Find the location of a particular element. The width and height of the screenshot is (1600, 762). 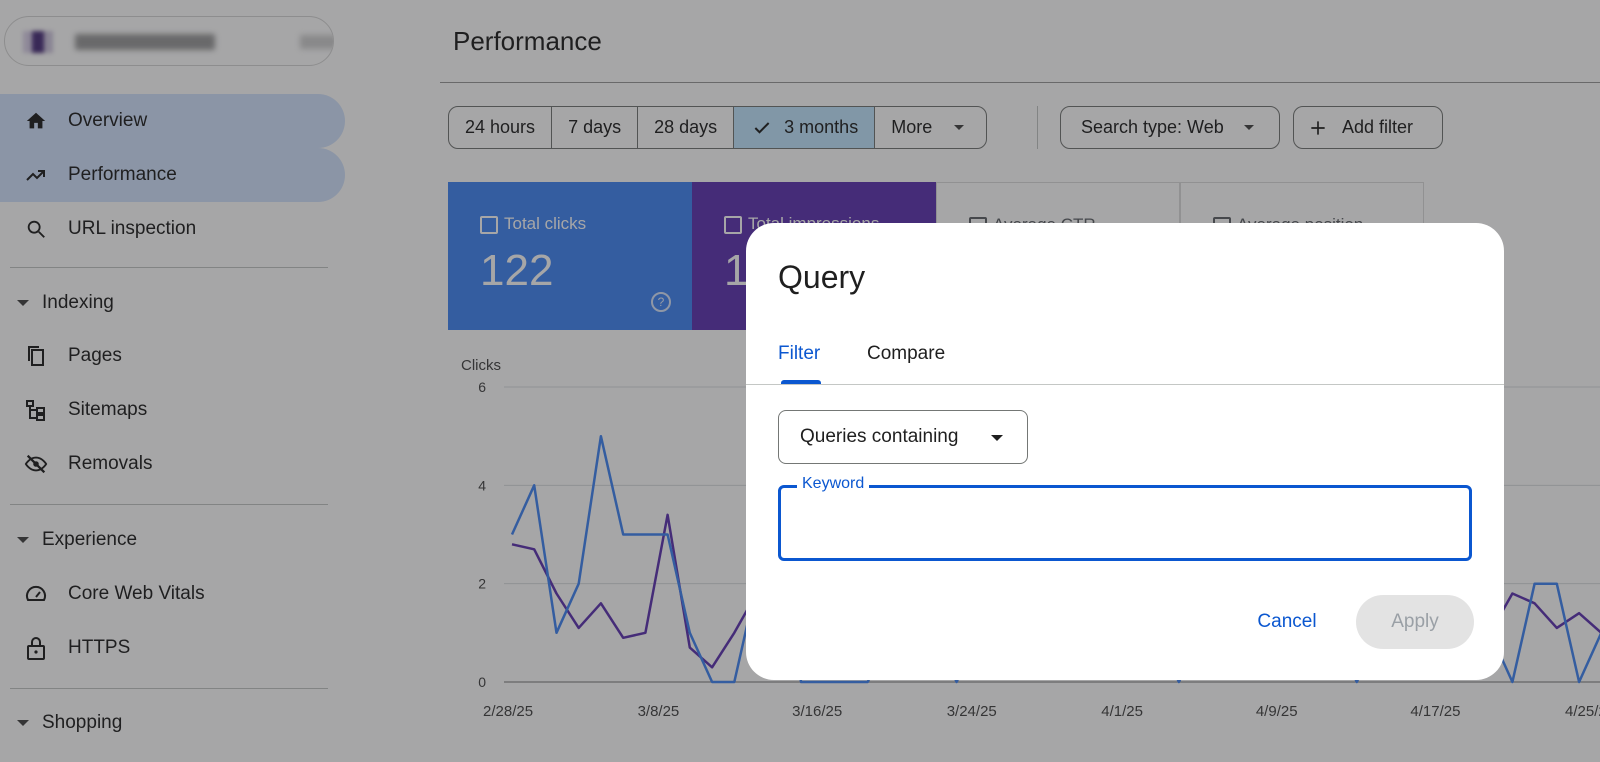

apply-button: Apply is located at coordinates (1415, 622).